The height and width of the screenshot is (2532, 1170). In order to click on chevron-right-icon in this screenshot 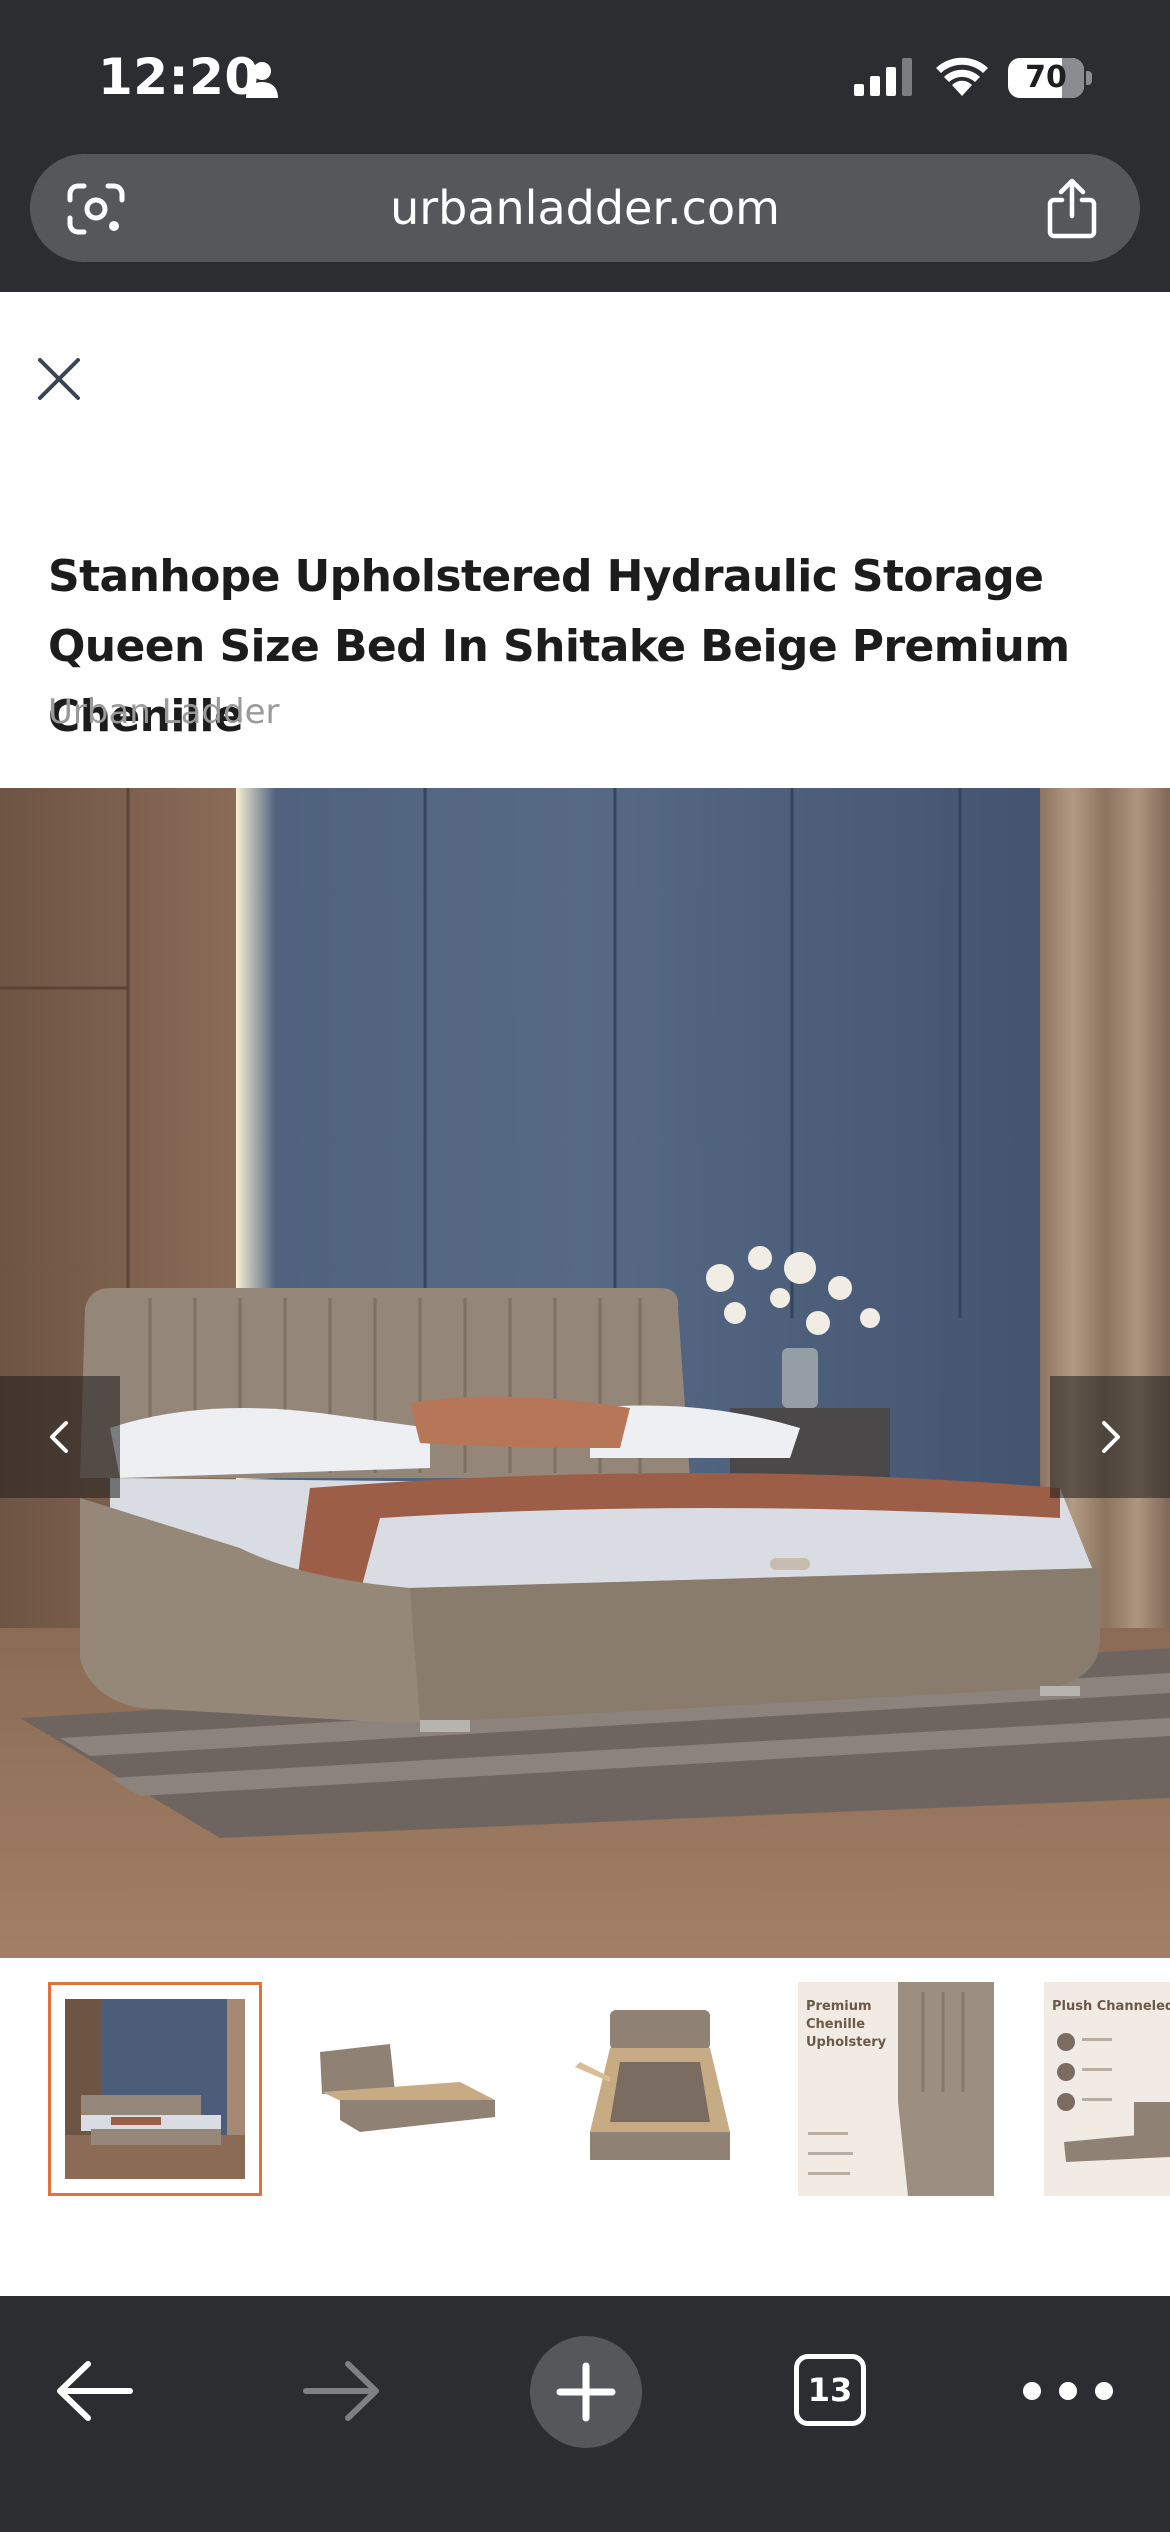, I will do `click(1111, 1437)`.